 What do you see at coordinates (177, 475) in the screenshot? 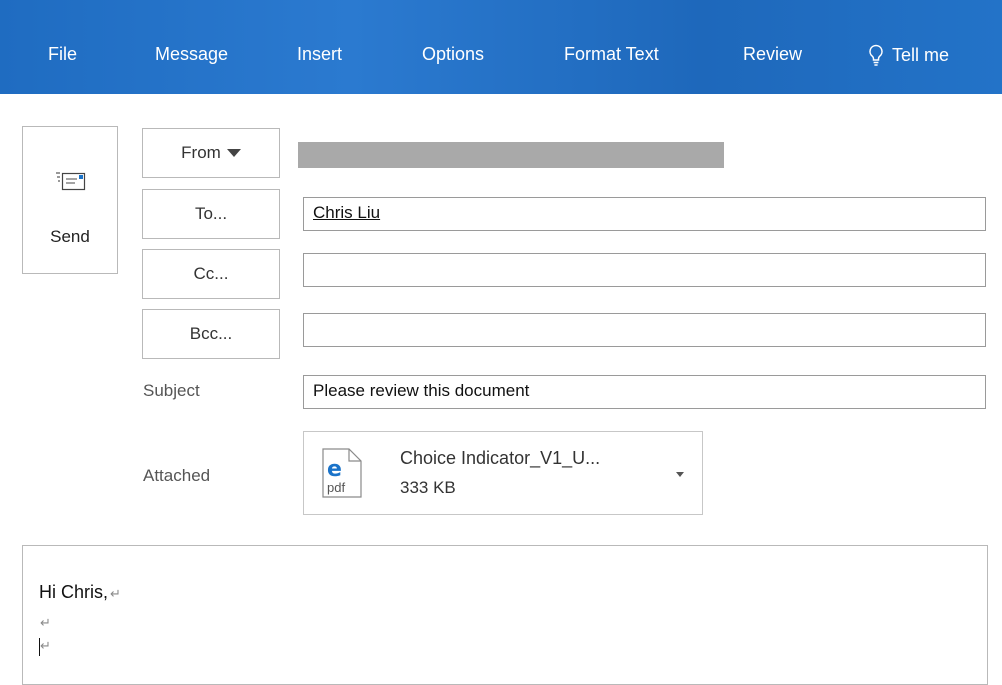
I see `attached-label: Attached` at bounding box center [177, 475].